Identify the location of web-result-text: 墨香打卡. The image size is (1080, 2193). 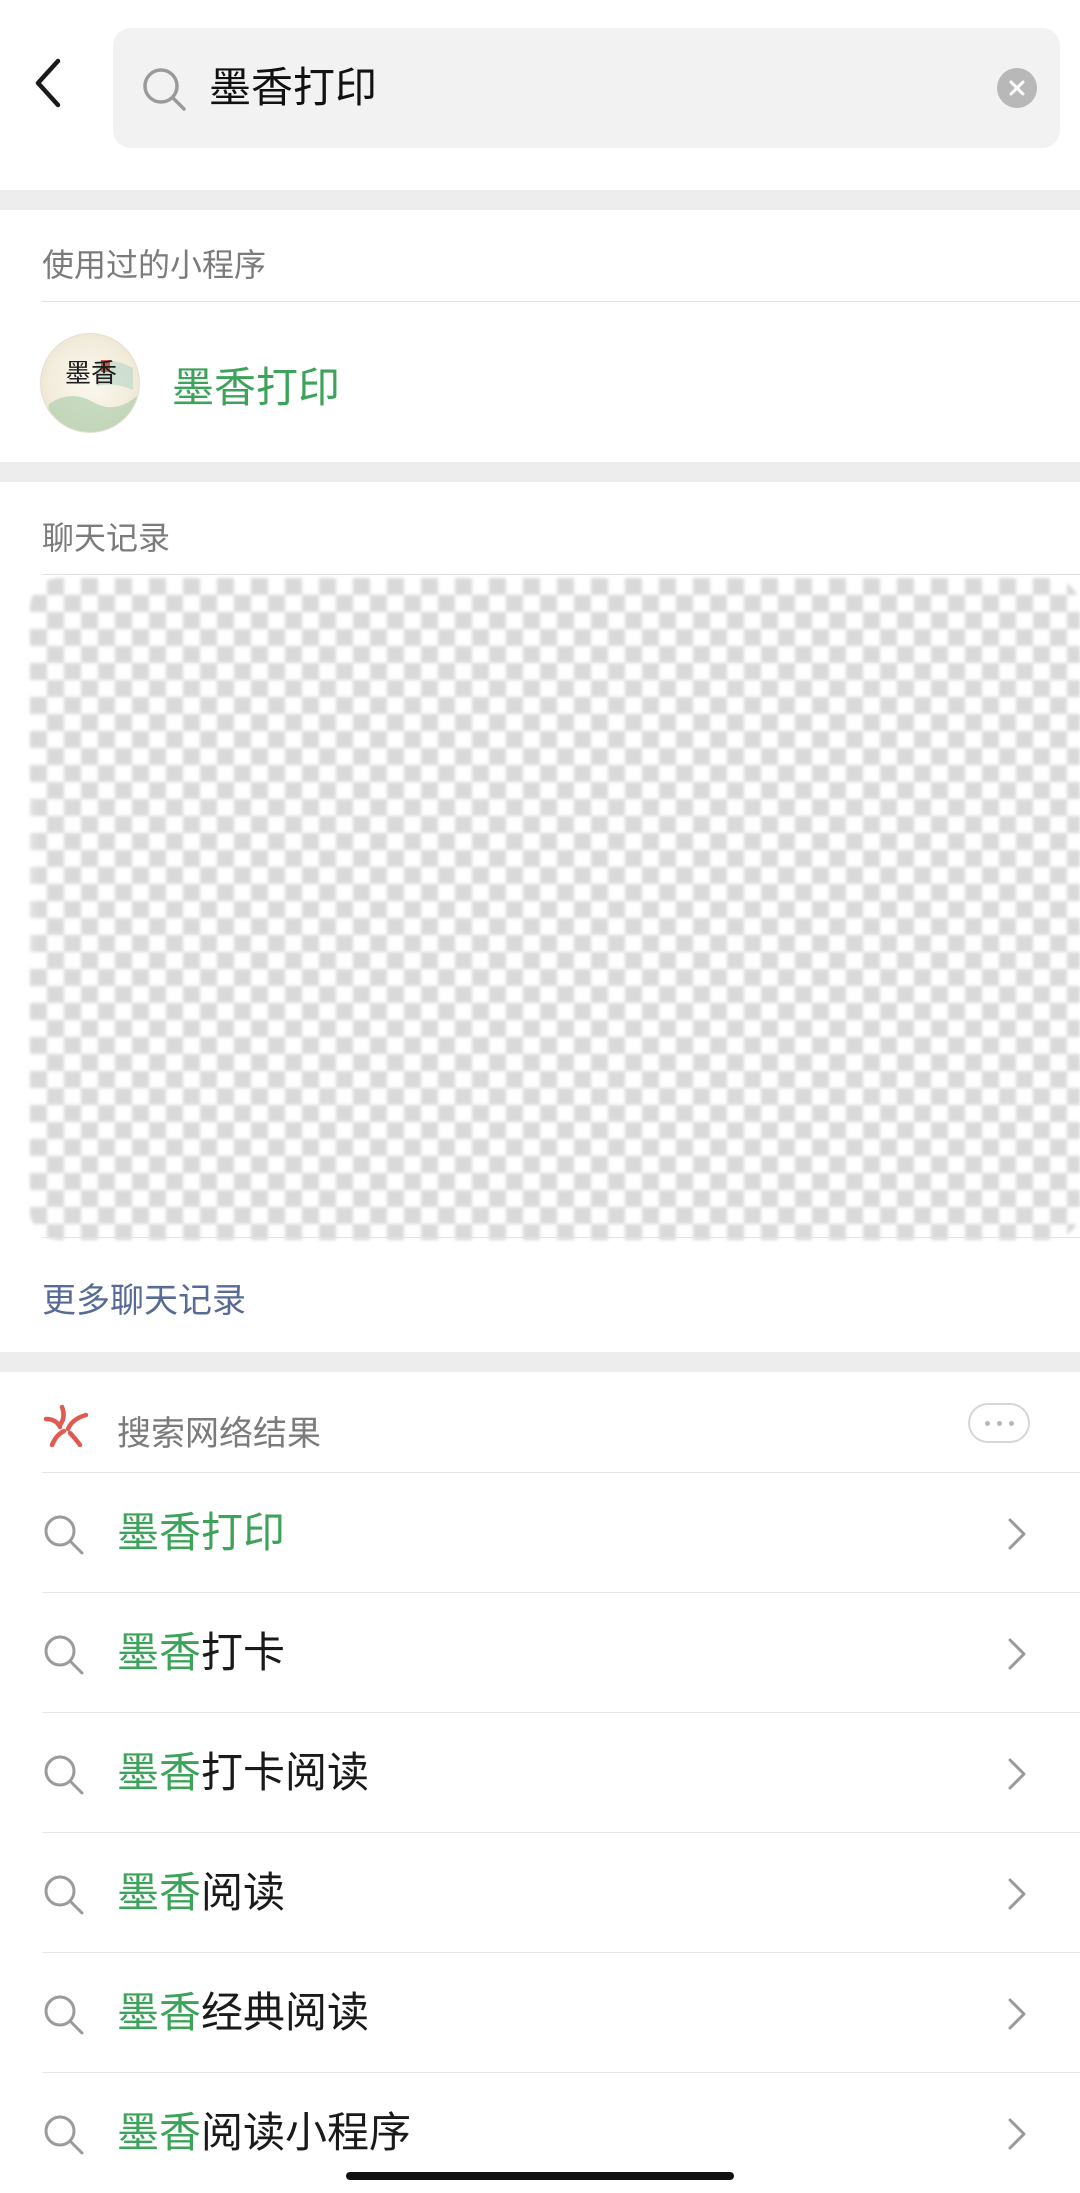
(201, 1653).